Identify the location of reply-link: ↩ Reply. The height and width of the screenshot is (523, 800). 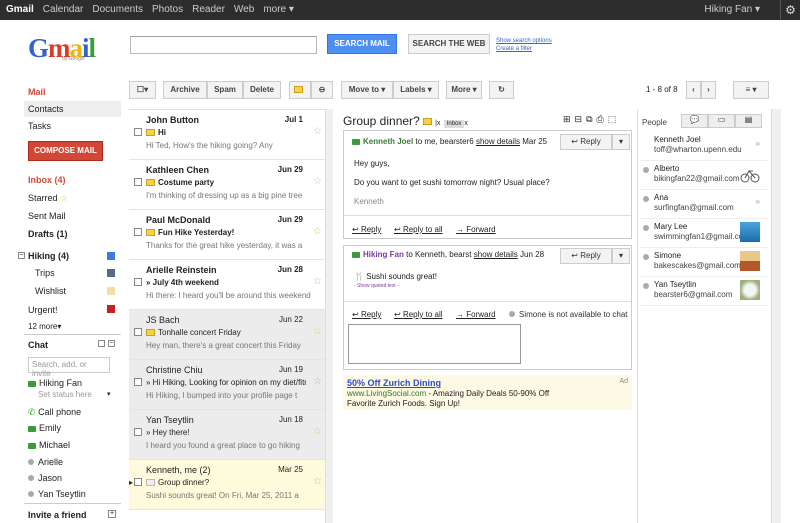
(366, 314).